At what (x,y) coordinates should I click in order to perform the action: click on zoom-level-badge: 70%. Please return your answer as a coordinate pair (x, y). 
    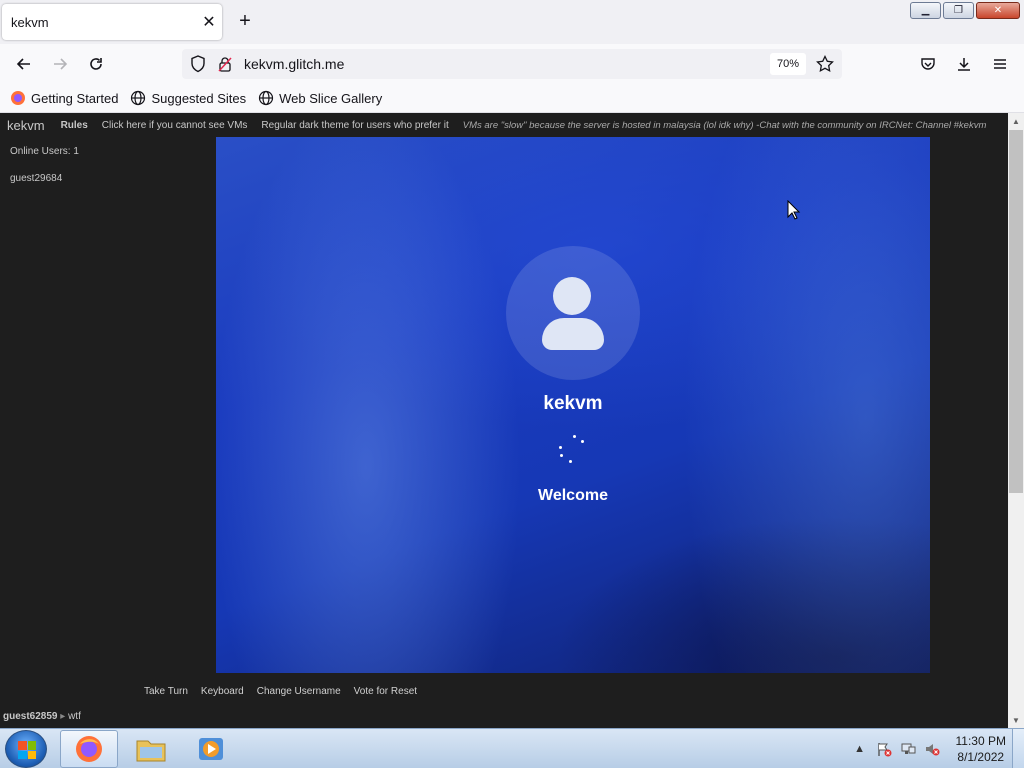
    Looking at the image, I should click on (788, 64).